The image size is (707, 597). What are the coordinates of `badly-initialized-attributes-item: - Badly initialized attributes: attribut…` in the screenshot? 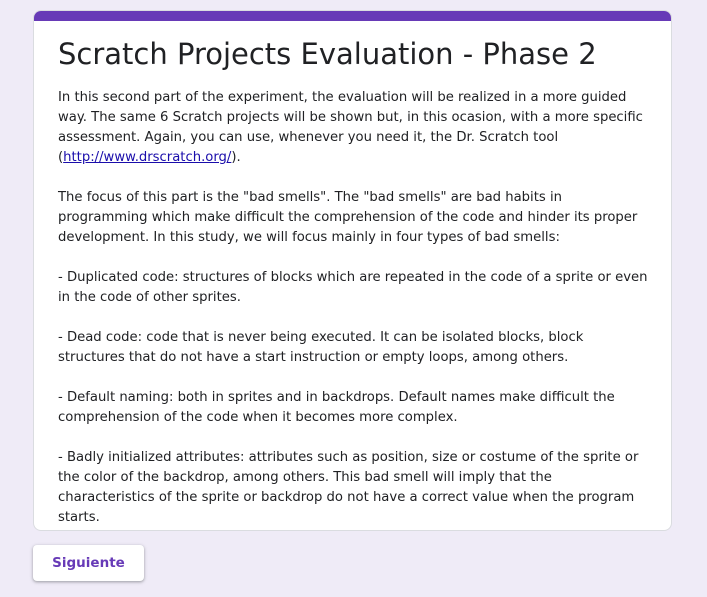 It's located at (348, 487).